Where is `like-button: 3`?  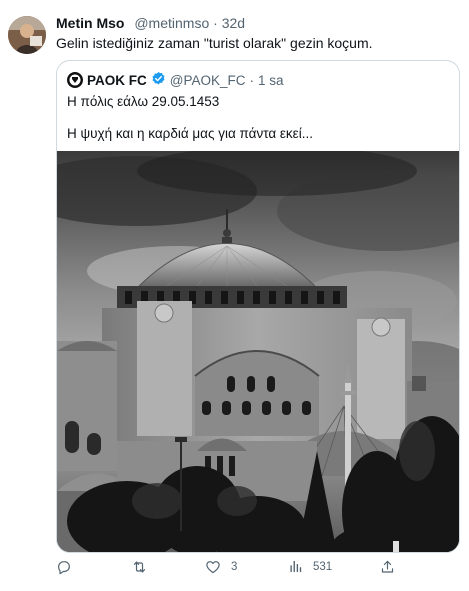
like-button: 3 is located at coordinates (221, 567).